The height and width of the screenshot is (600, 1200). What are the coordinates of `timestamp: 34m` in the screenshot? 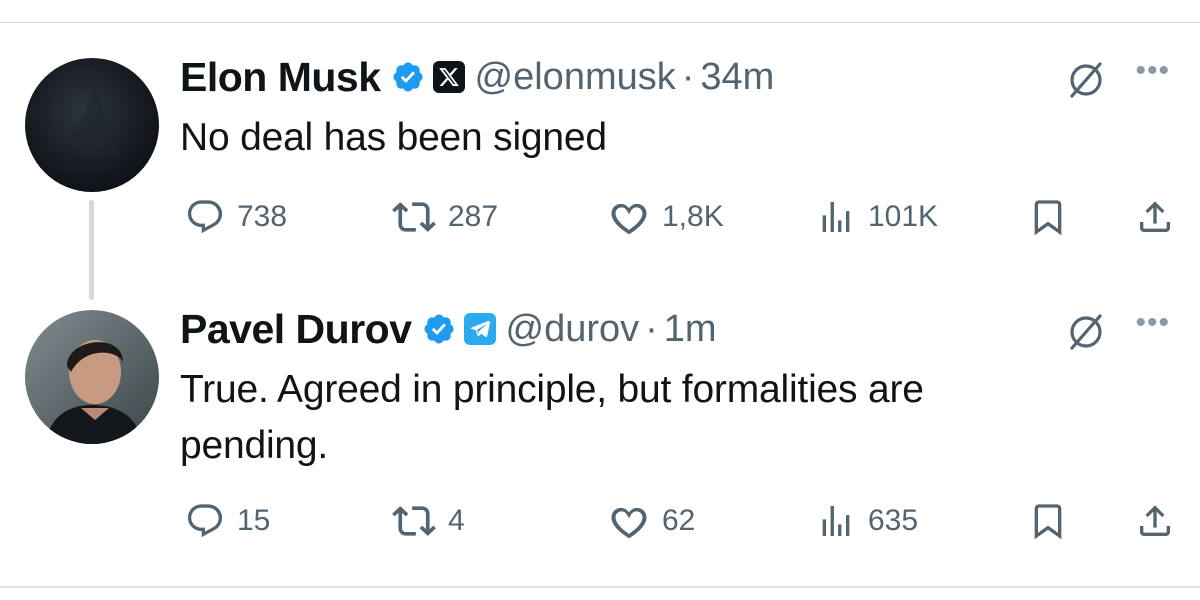 It's located at (737, 77).